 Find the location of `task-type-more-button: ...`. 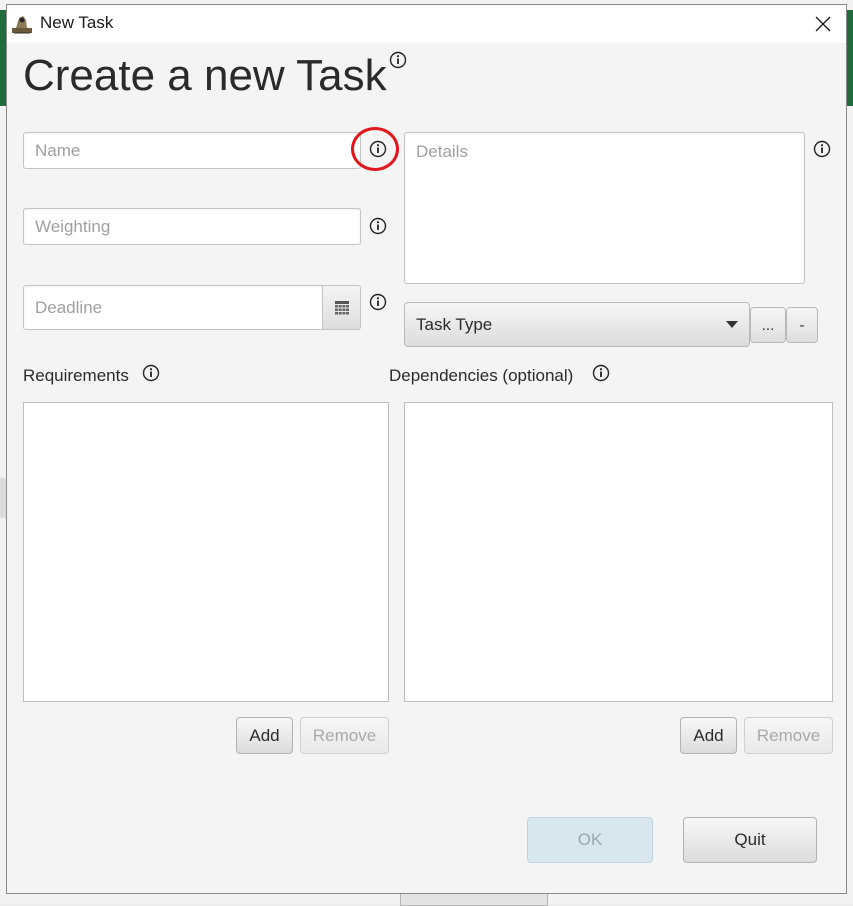

task-type-more-button: ... is located at coordinates (768, 325).